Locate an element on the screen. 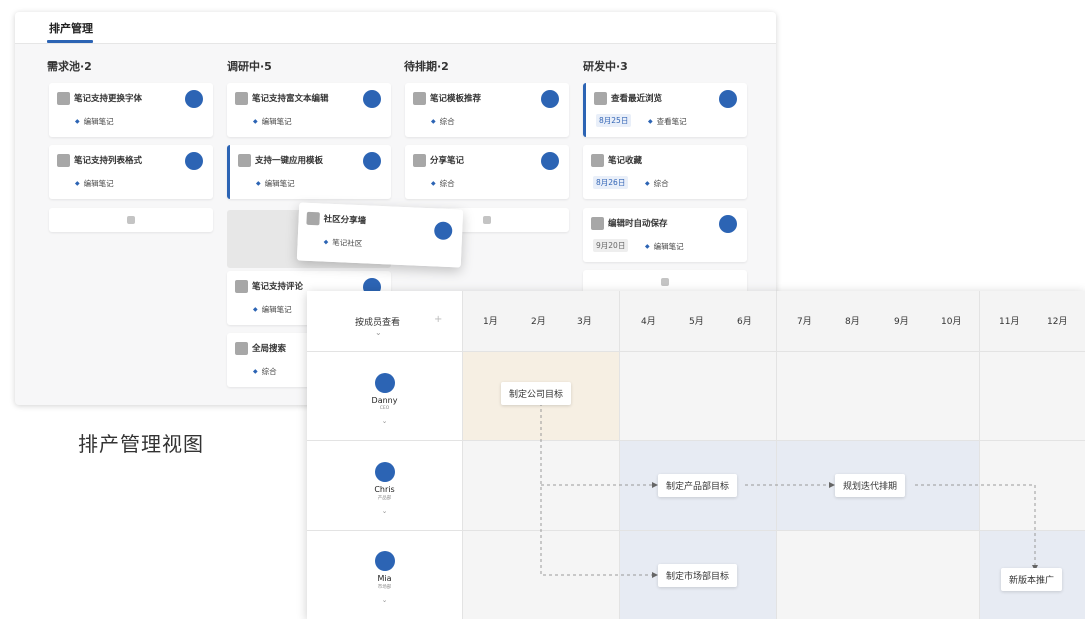 This screenshot has height=619, width=1085. task-bar: 制定市场部目标 is located at coordinates (698, 575).